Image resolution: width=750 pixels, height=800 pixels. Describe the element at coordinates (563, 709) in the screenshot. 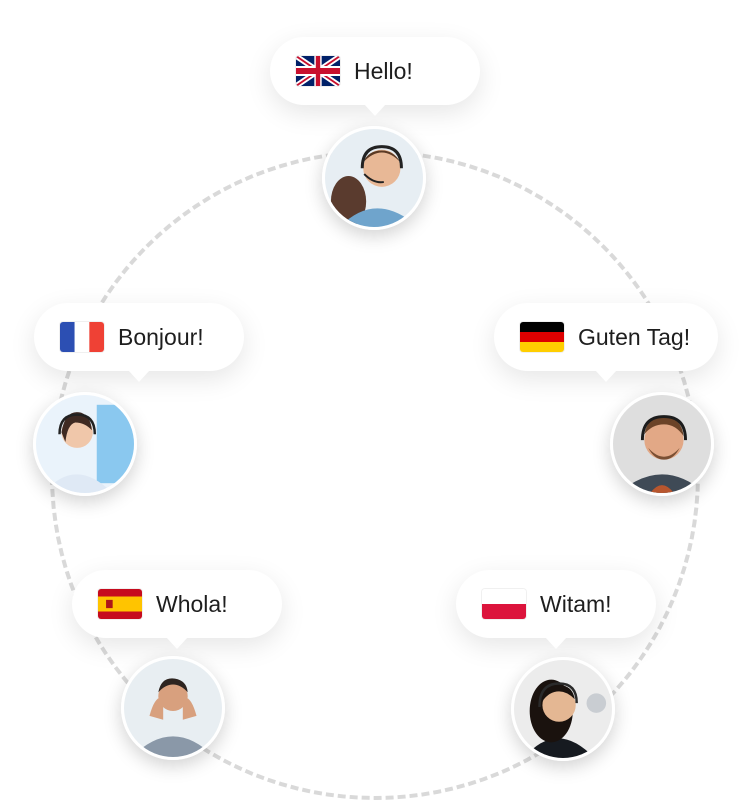

I see `agent-avatar-polish` at that location.